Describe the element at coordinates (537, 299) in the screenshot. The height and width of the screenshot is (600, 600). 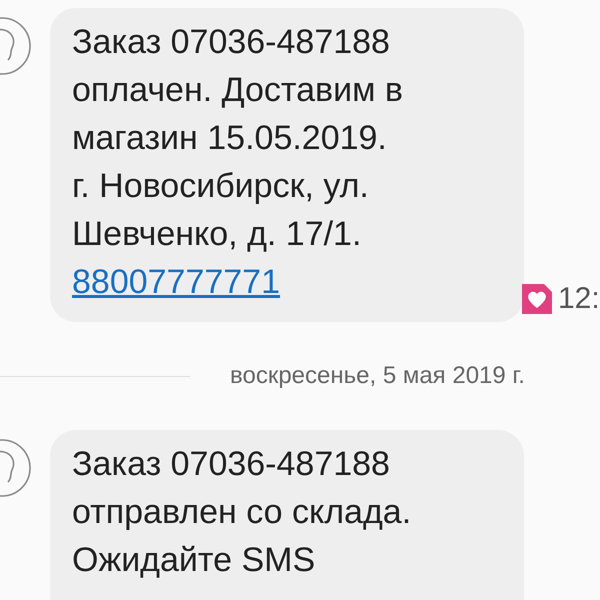
I see `heart-icon` at that location.